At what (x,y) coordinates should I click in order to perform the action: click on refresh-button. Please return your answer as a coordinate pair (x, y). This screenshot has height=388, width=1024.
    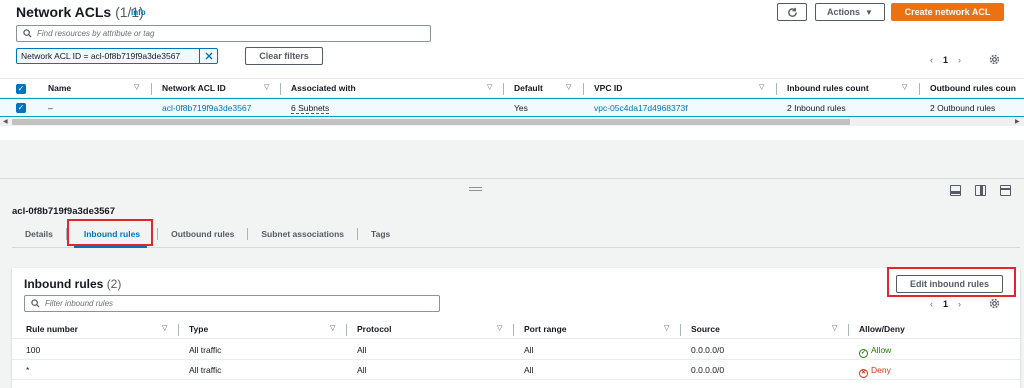
    Looking at the image, I should click on (792, 12).